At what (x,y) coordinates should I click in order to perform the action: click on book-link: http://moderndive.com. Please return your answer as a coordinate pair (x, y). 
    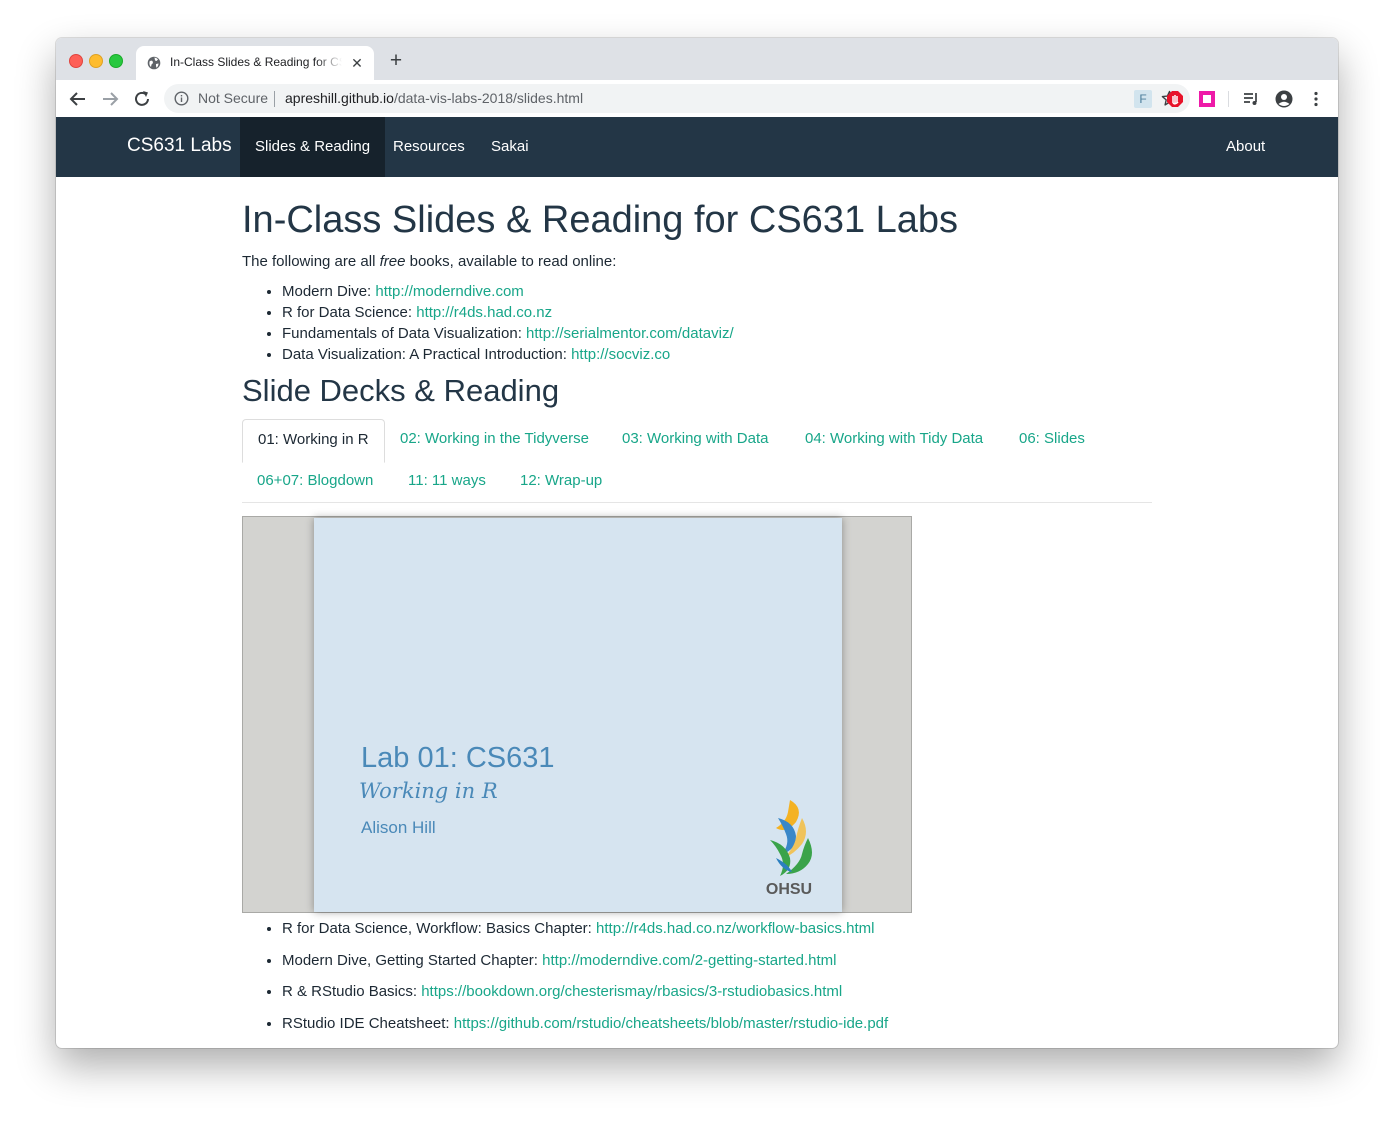
    Looking at the image, I should click on (449, 291).